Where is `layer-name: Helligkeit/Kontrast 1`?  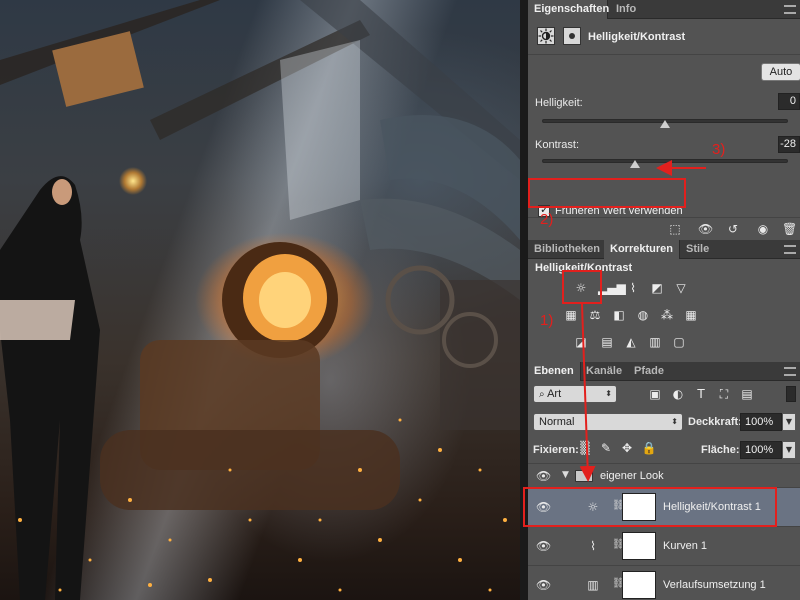
layer-name: Helligkeit/Kontrast 1 is located at coordinates (712, 507).